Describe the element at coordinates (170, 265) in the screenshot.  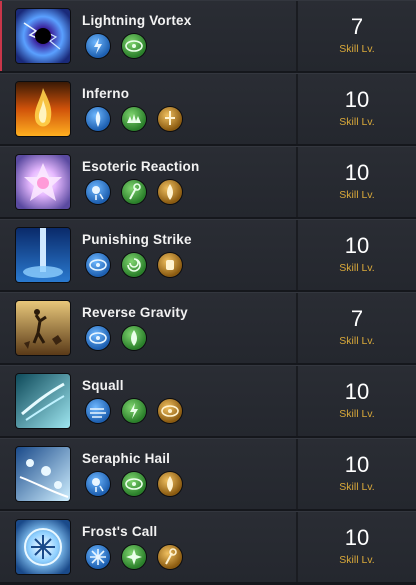
I see `power-tripod-icon` at that location.